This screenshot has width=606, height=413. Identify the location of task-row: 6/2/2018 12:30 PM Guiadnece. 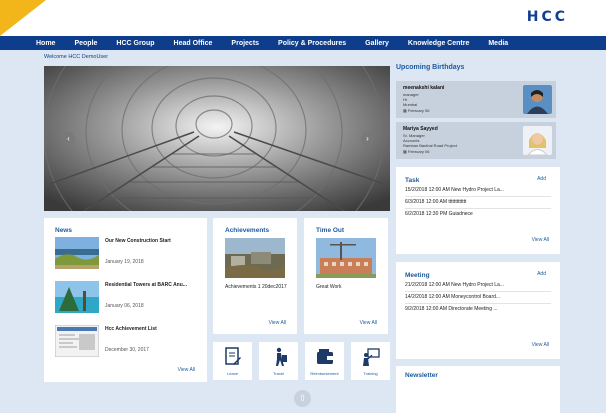
(478, 214).